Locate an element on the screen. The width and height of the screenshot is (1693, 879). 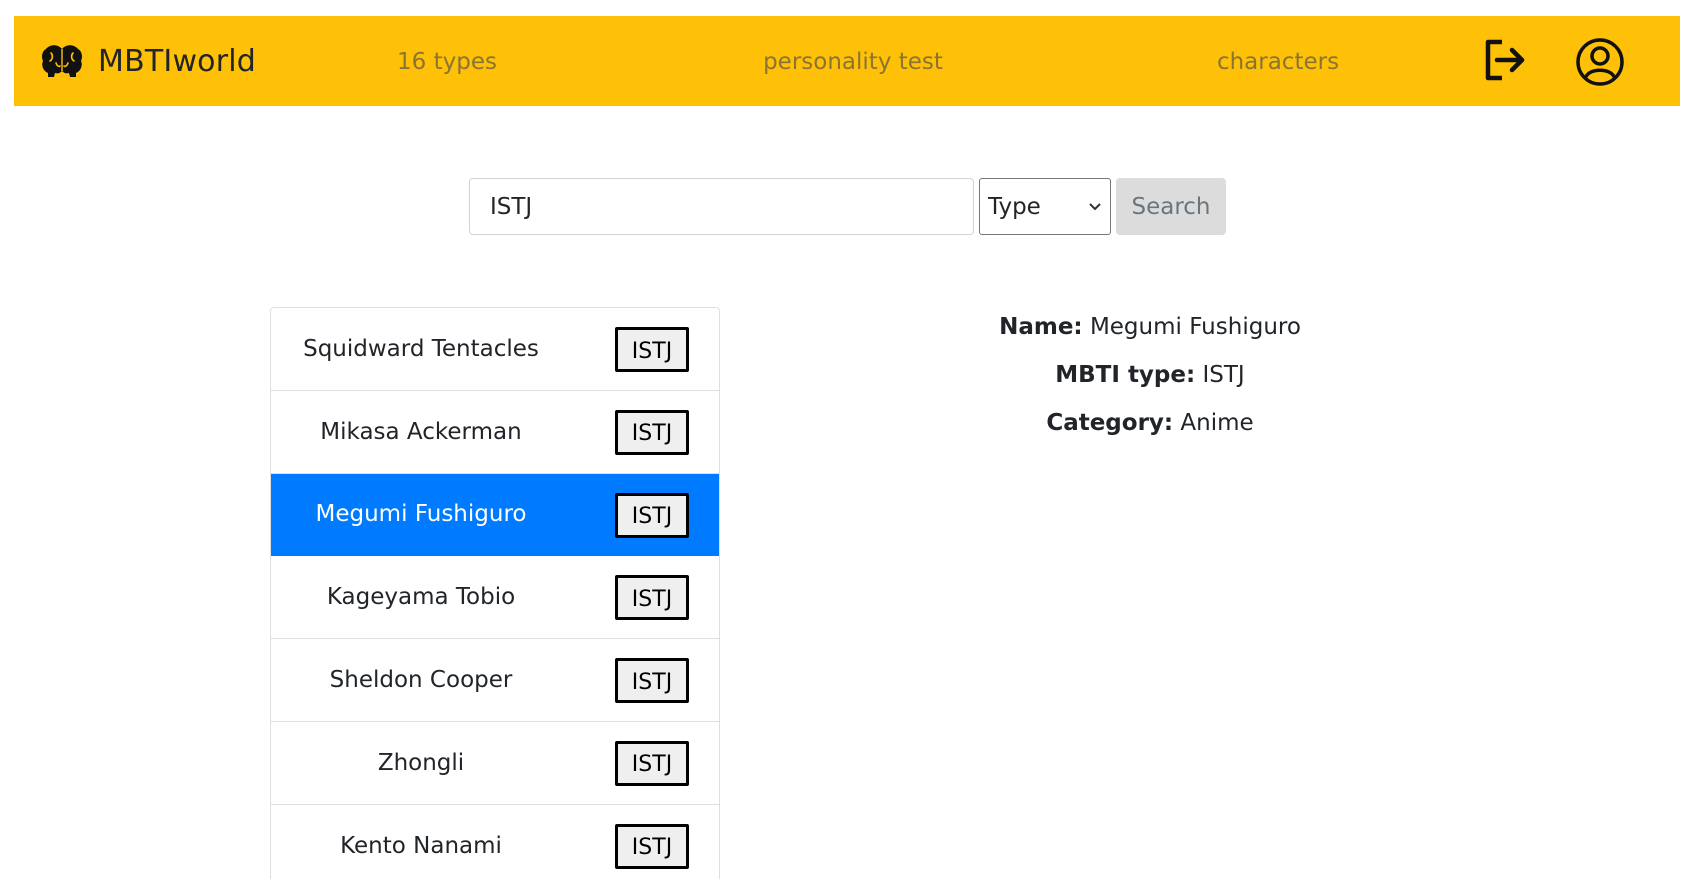
nav-16-types: 16 types is located at coordinates (447, 62).